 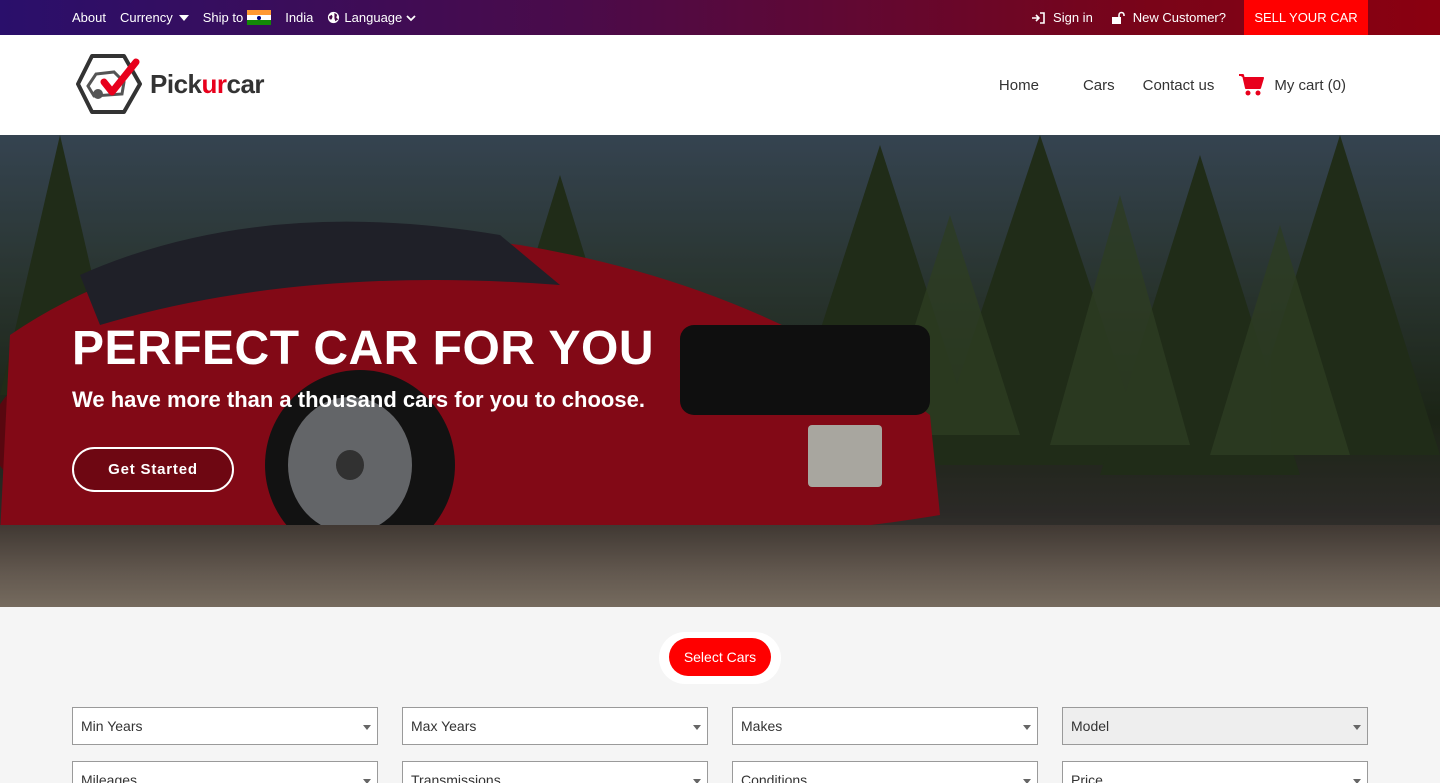 I want to click on unlock-icon, so click(x=1118, y=17).